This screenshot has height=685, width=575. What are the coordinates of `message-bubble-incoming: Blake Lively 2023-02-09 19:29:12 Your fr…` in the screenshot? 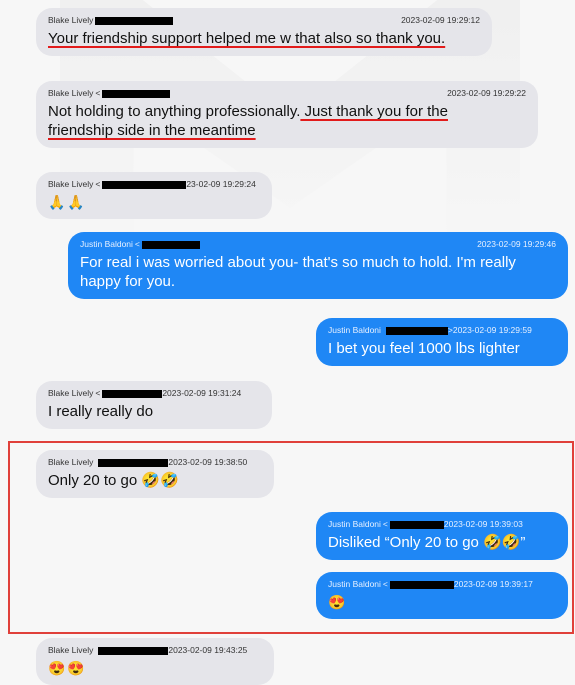 It's located at (264, 32).